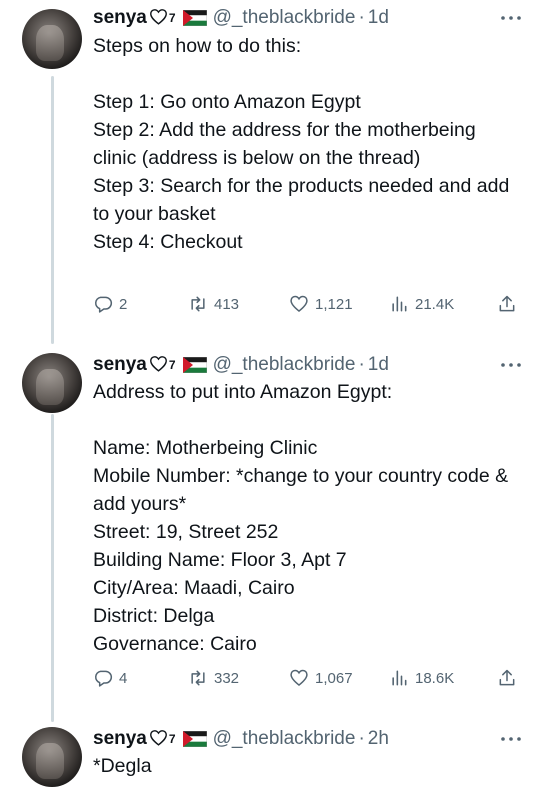  Describe the element at coordinates (435, 678) in the screenshot. I see `views-count: 18.6K` at that location.